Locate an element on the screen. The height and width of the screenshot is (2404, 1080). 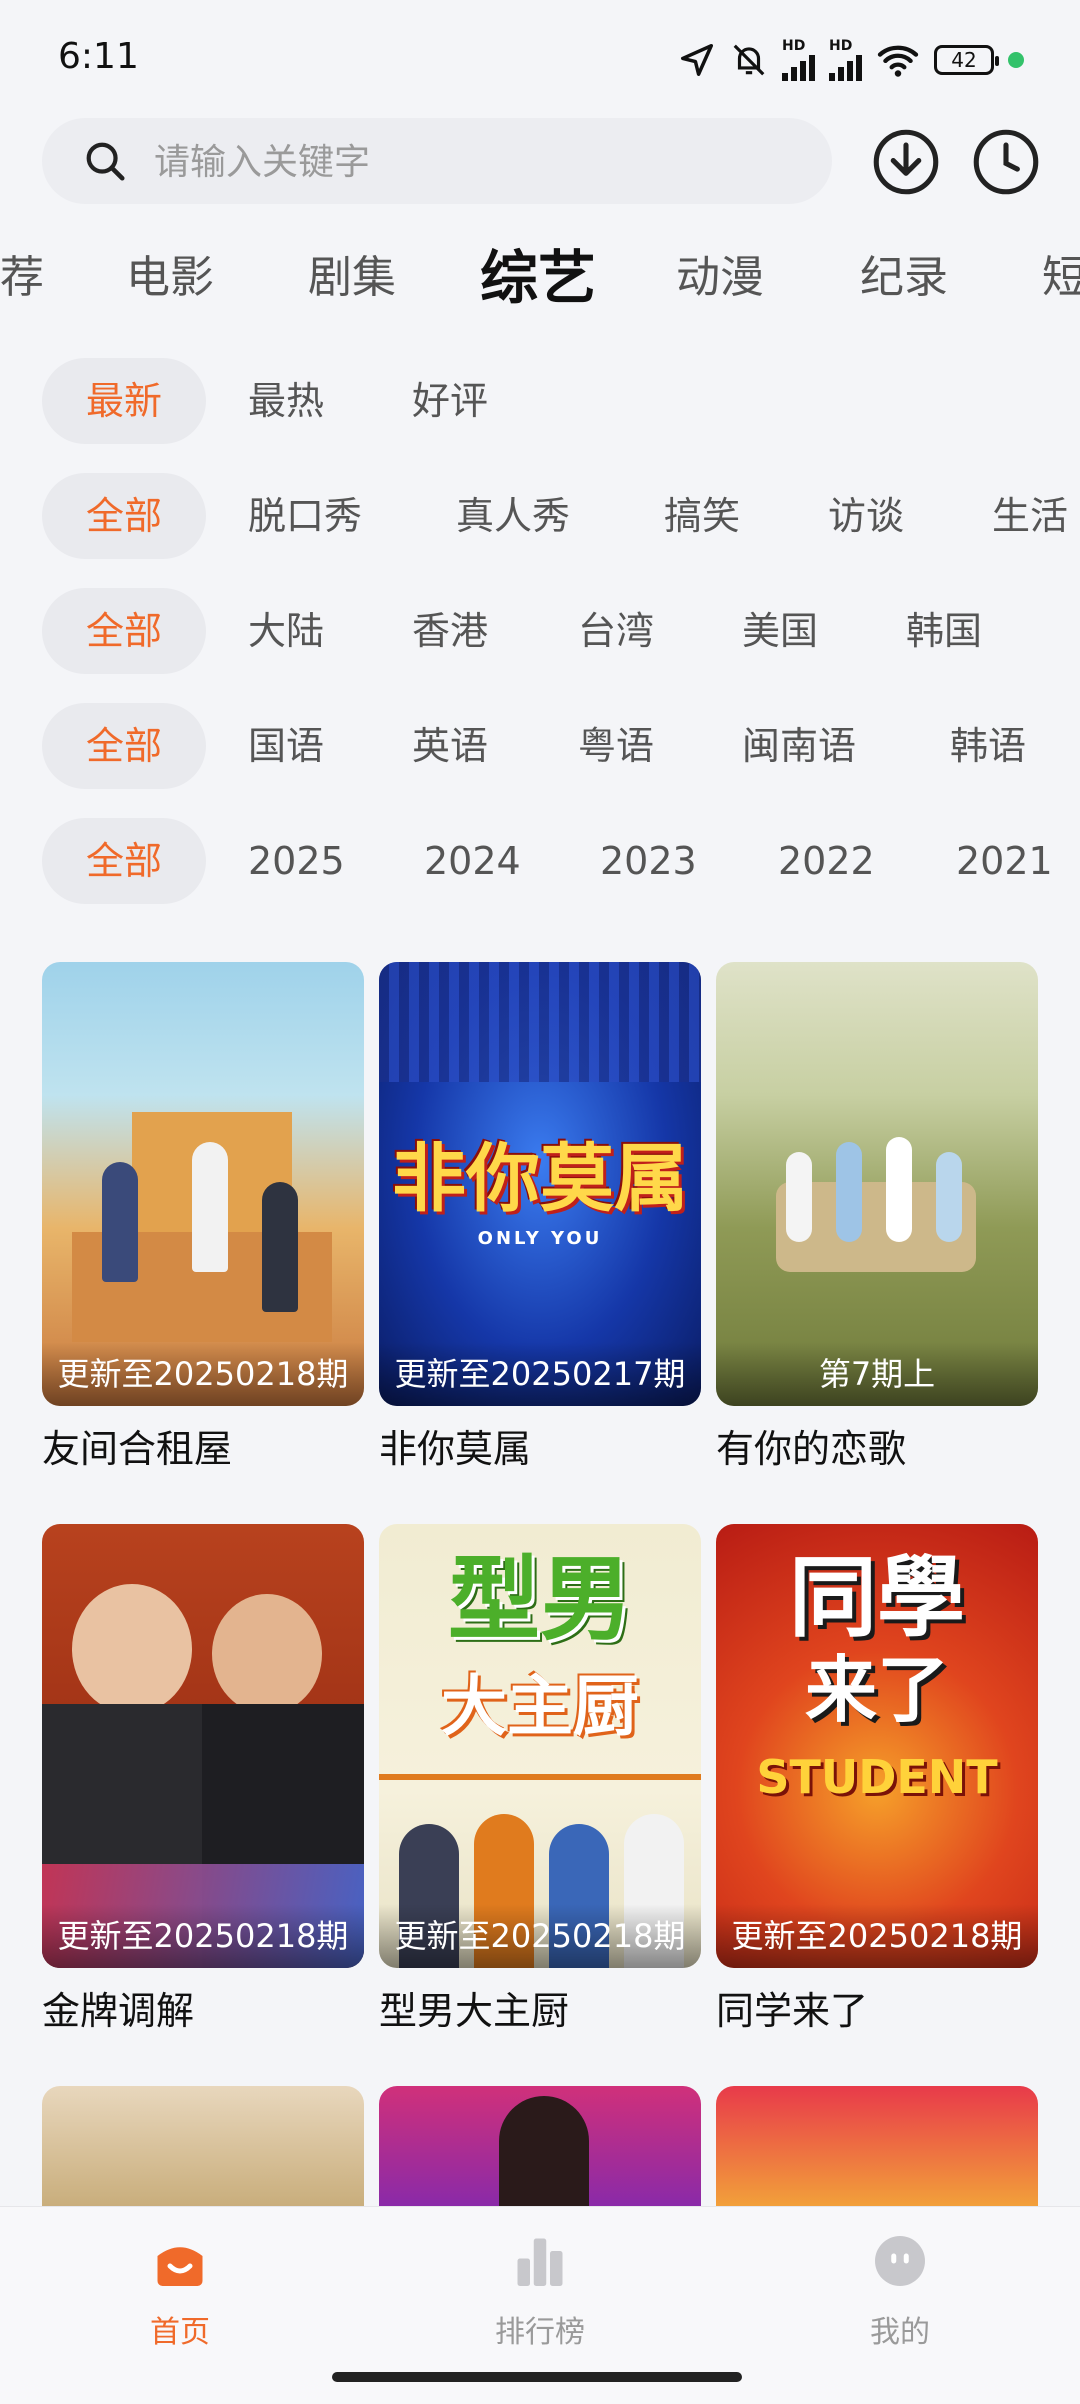
type-filter-row: 全部 脱口秀 真人秀 搞笑 访谈 生活 is located at coordinates (540, 516).